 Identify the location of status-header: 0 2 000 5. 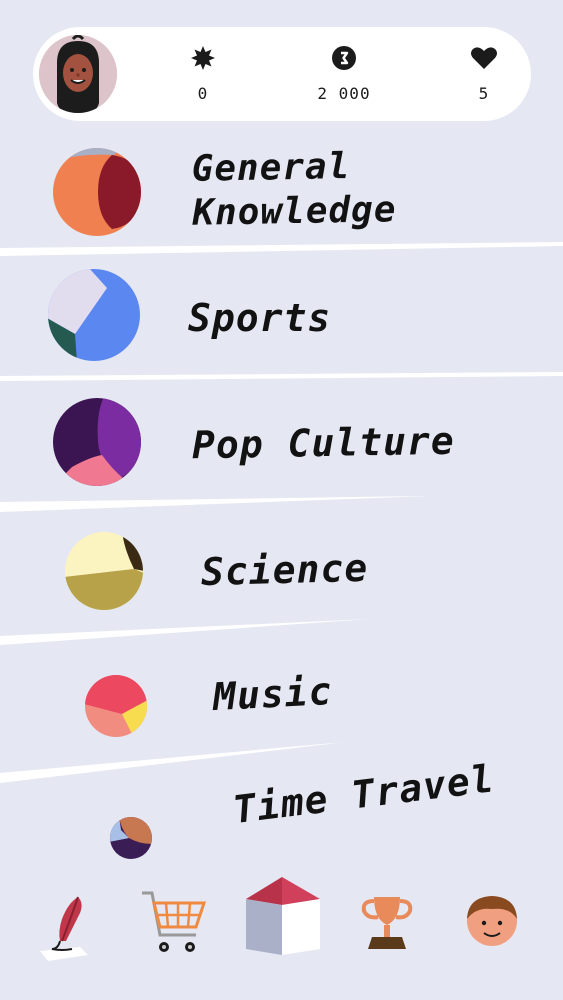
(282, 74).